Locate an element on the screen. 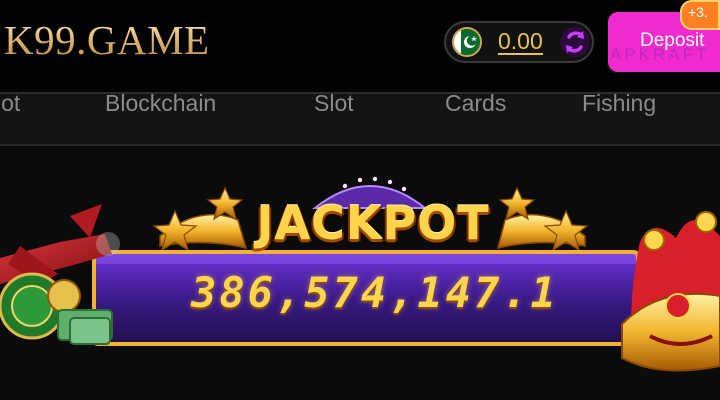 Image resolution: width=720 pixels, height=400 pixels. jackpot-amount: 386,574,147.1 is located at coordinates (375, 292).